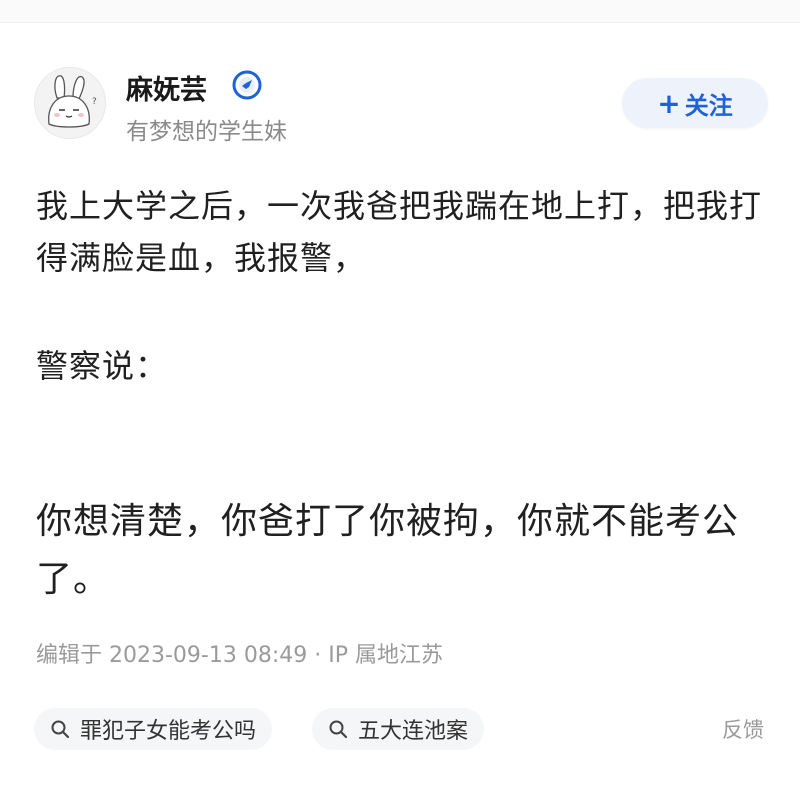 Image resolution: width=800 pixels, height=785 pixels. What do you see at coordinates (102, 366) in the screenshot?
I see `post-paragraph-2: 警察说：` at bounding box center [102, 366].